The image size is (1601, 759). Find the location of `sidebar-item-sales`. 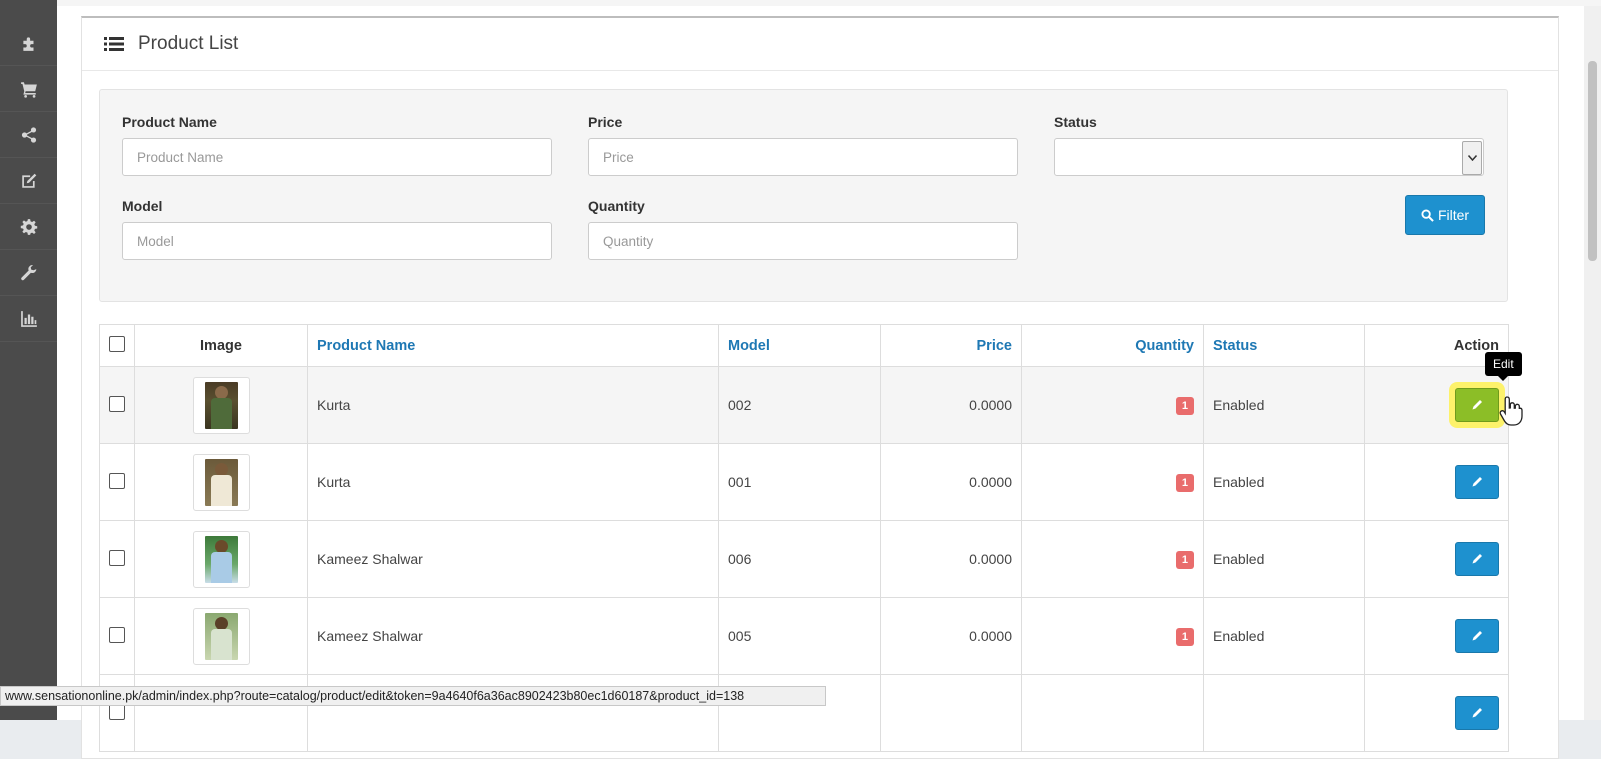

sidebar-item-sales is located at coordinates (28, 89).